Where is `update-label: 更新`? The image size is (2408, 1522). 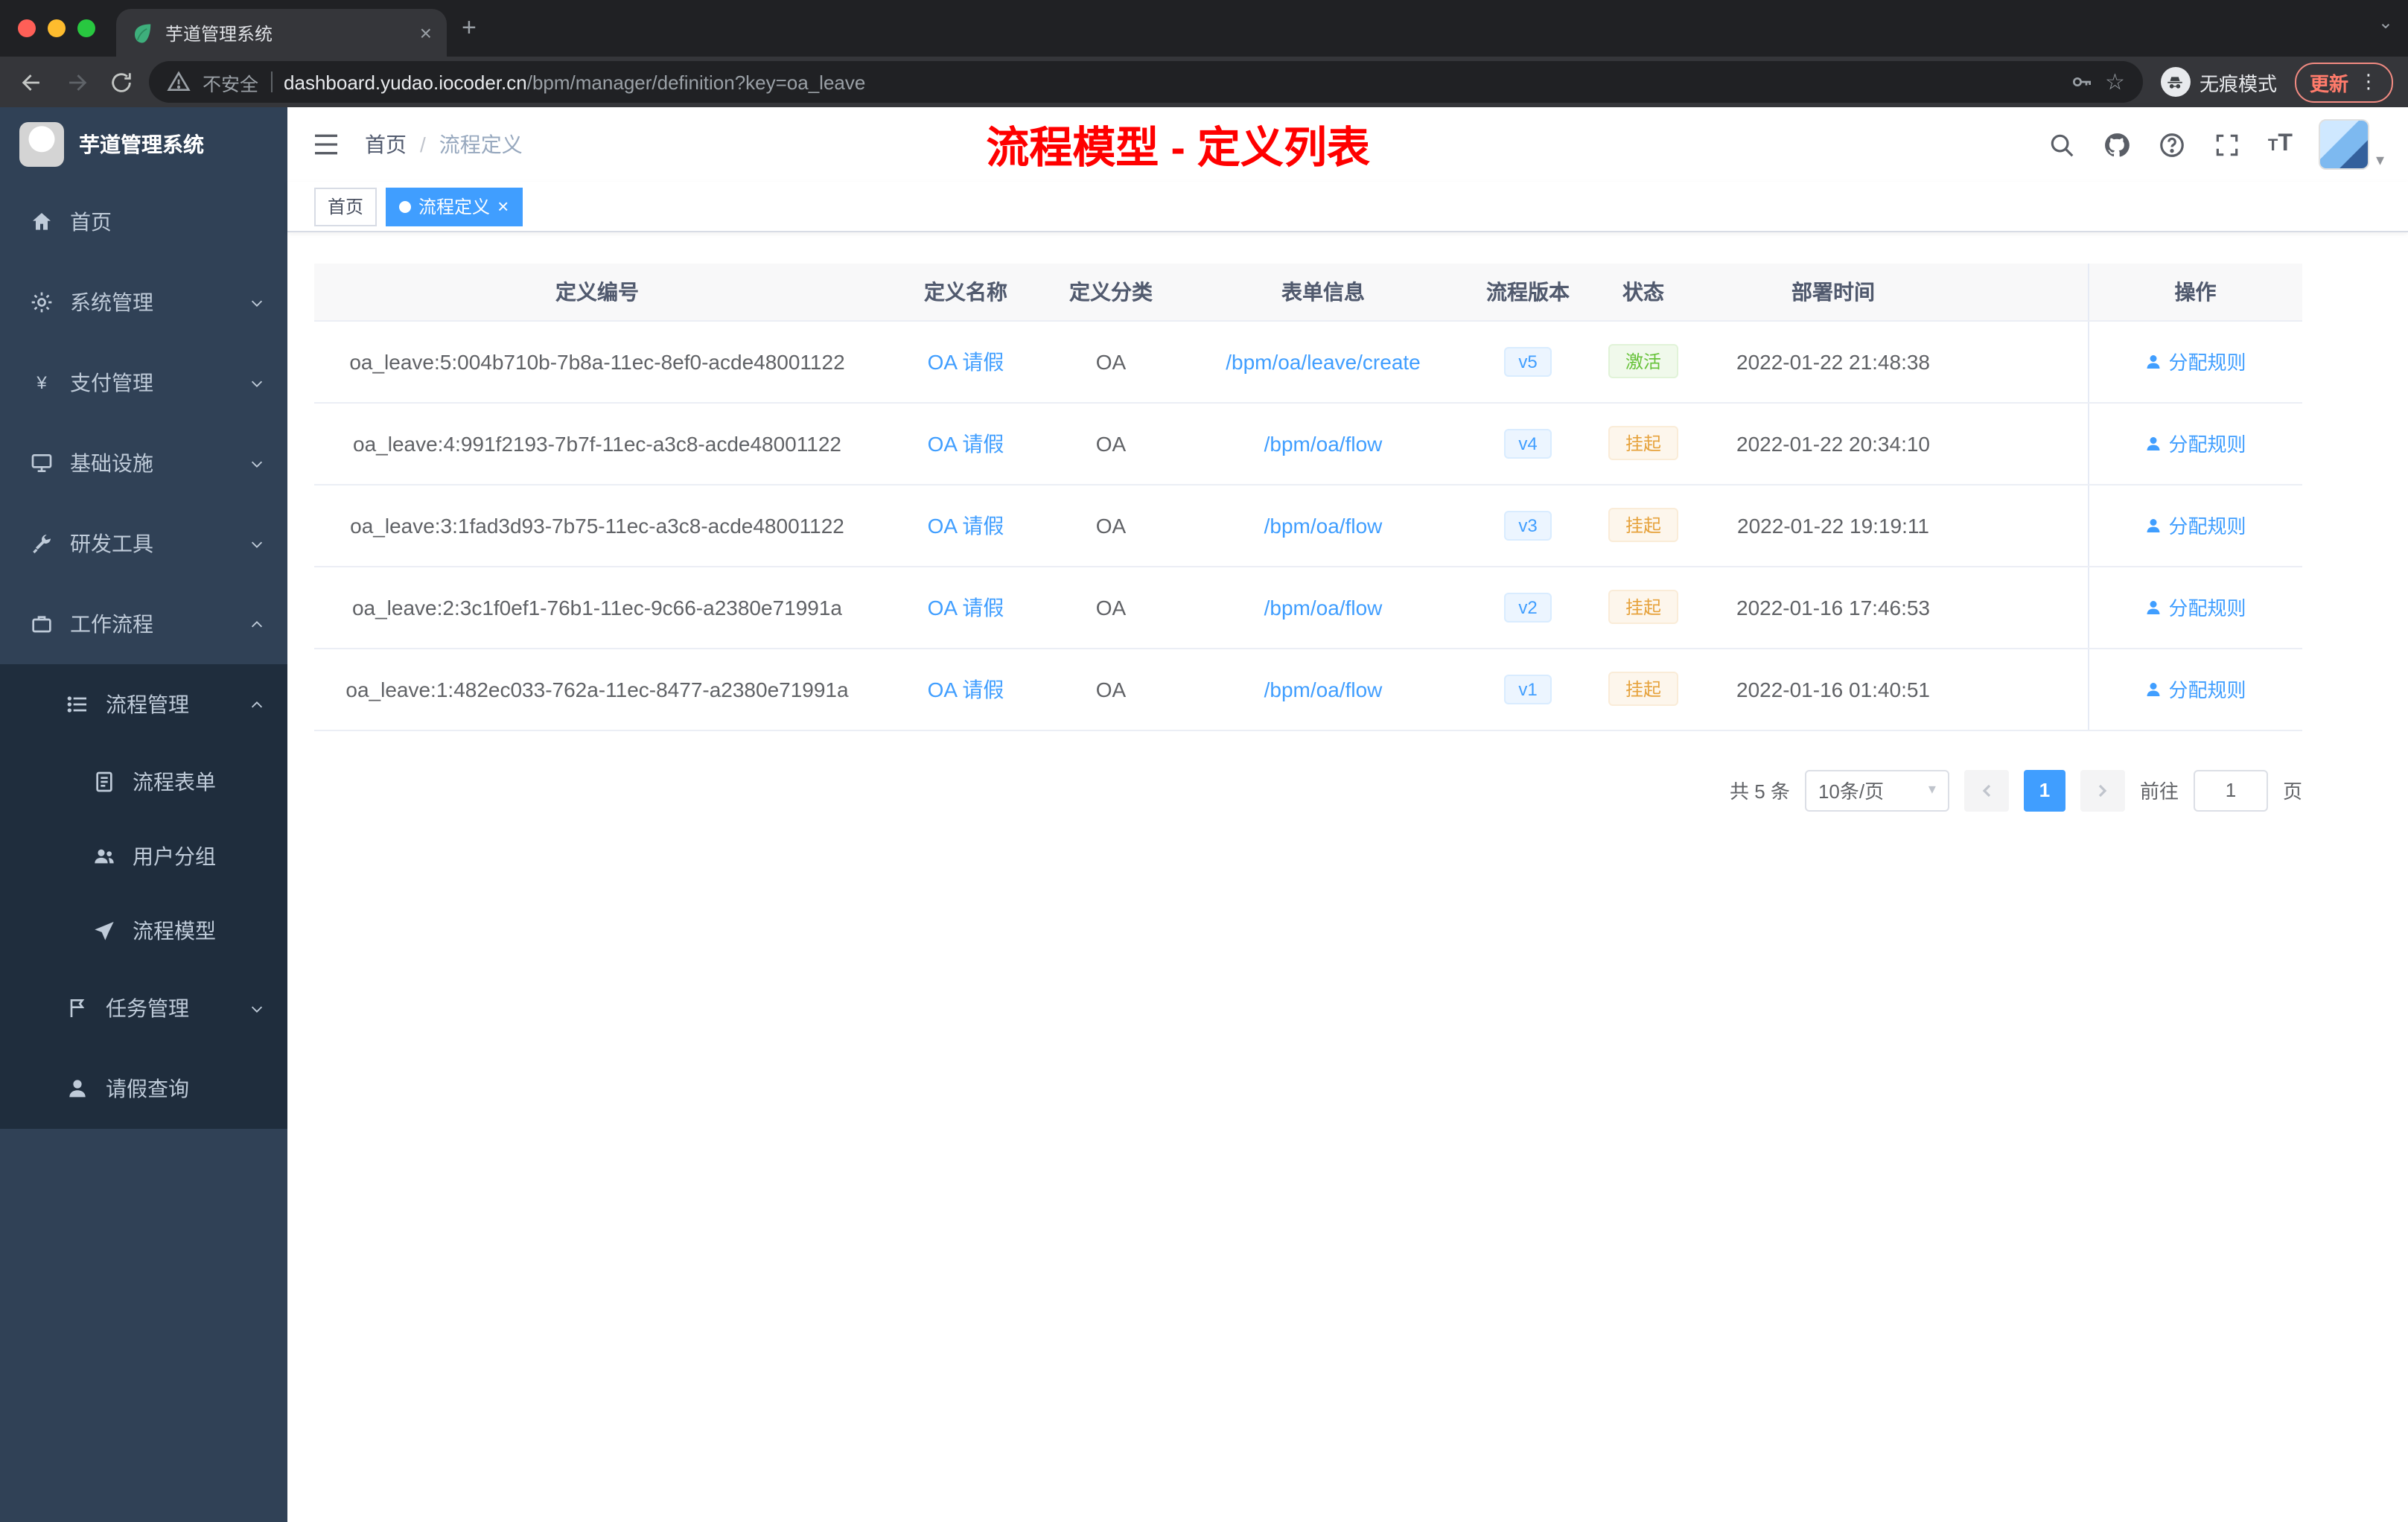
update-label: 更新 is located at coordinates (2329, 82).